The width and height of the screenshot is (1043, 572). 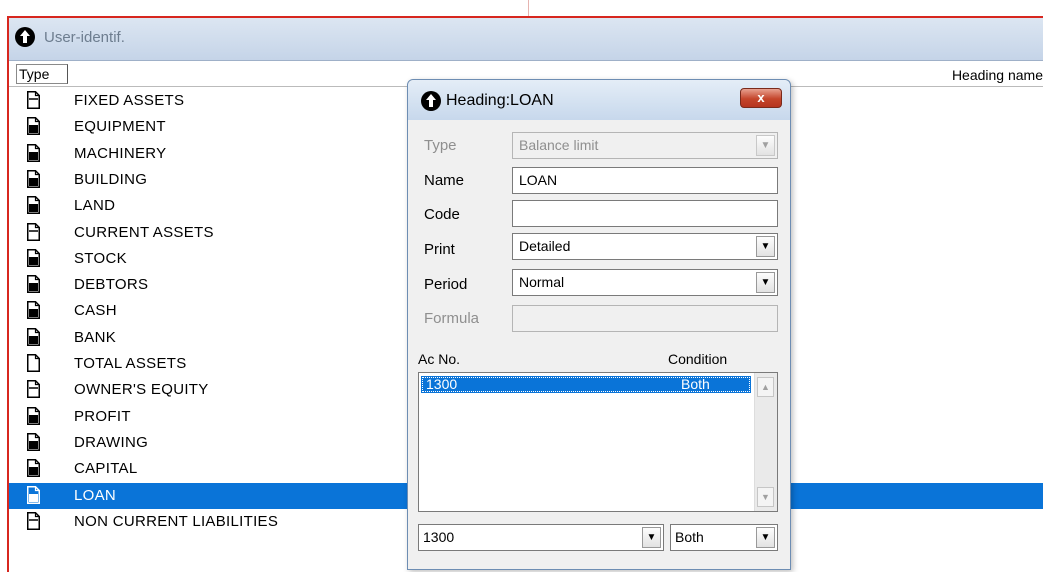 What do you see at coordinates (765, 387) in the screenshot?
I see `scroll-up-icon: ▲` at bounding box center [765, 387].